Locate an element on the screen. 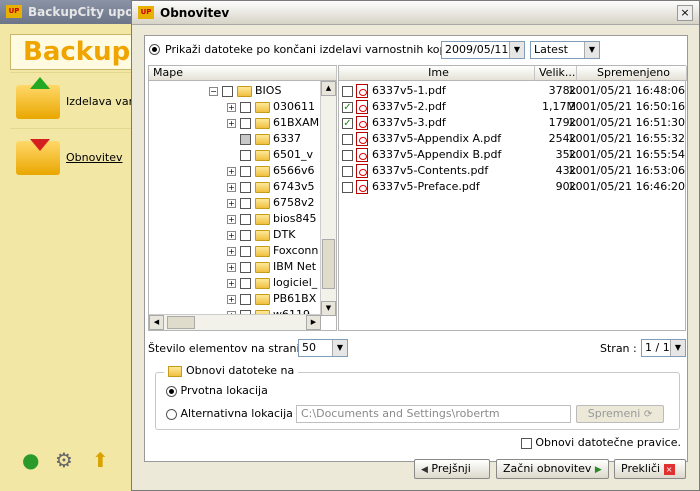  start-restore-button: Začni obnovitev ▶ is located at coordinates (552, 469).